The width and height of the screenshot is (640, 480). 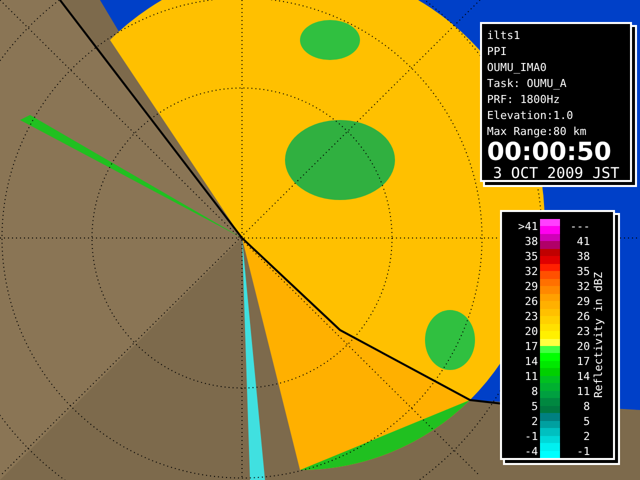 I want to click on scale-label: 41, so click(x=583, y=241).